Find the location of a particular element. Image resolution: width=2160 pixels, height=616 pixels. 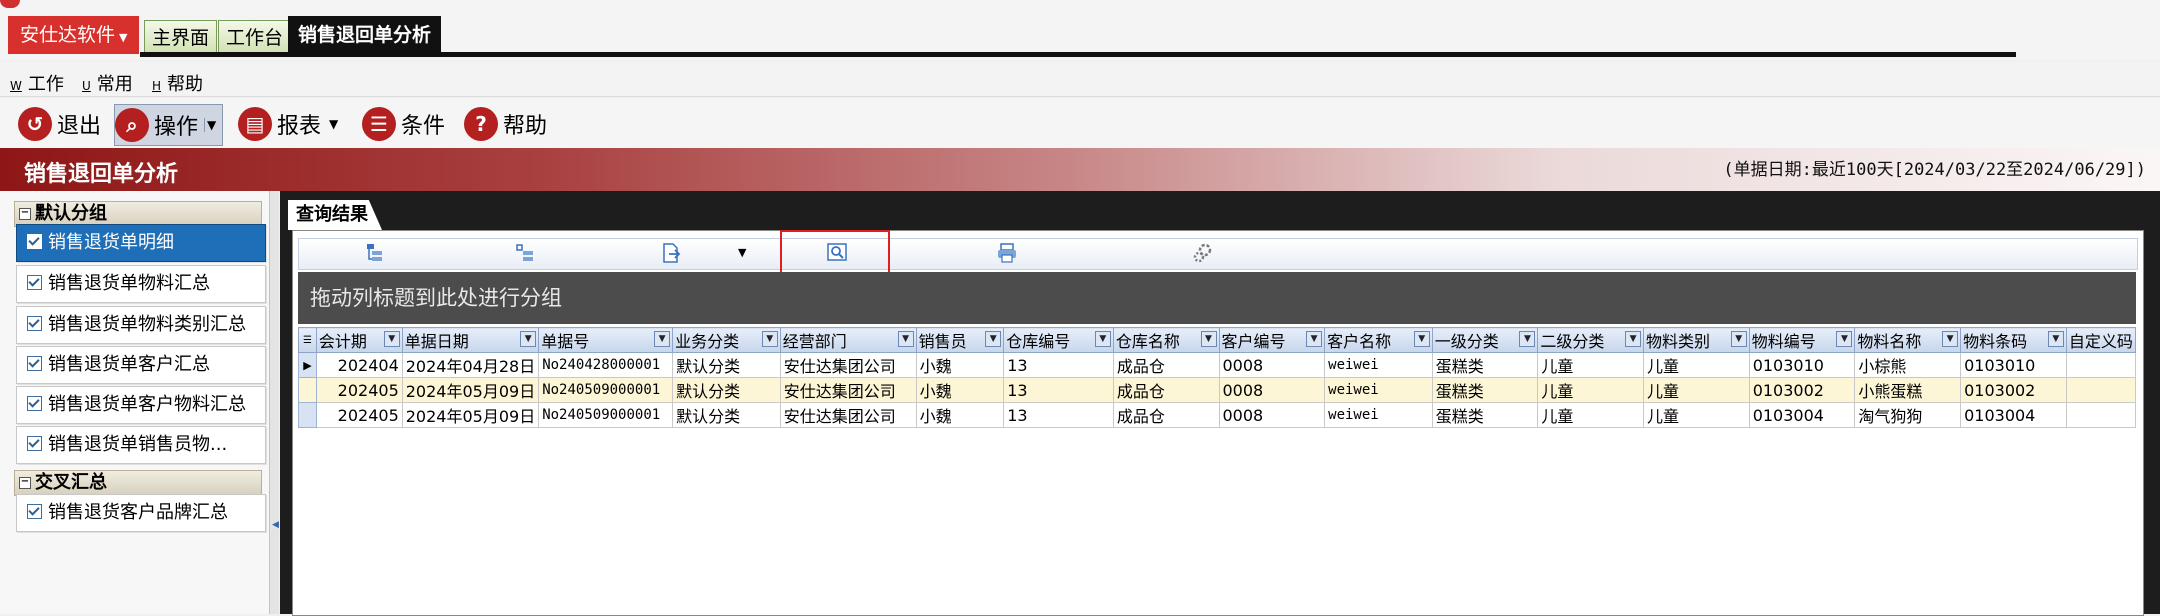

cell: 小棕熊 is located at coordinates (1908, 365).